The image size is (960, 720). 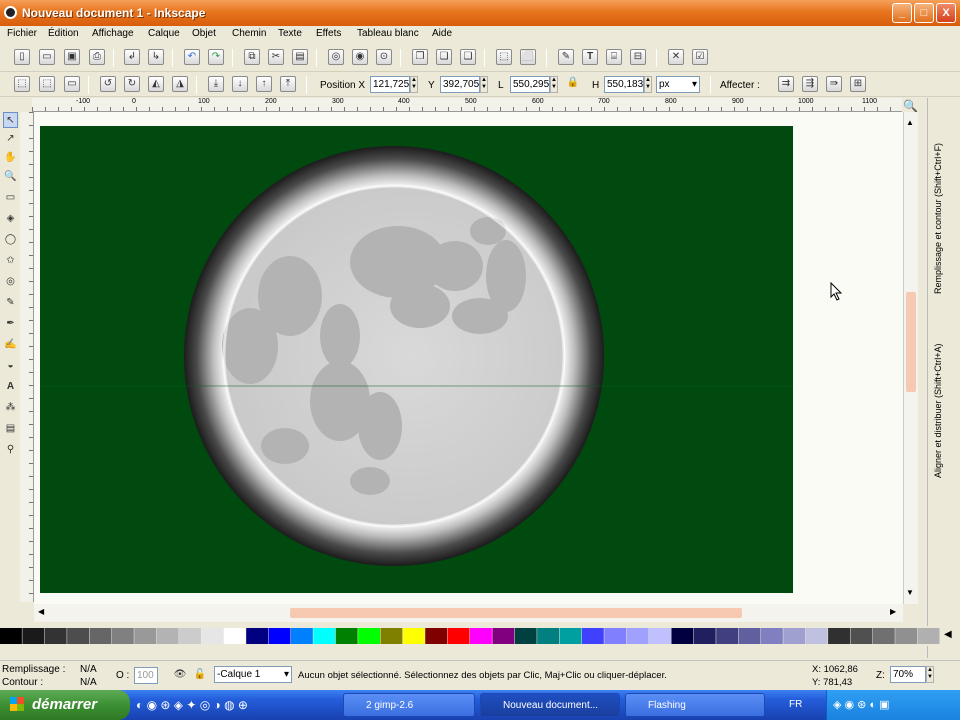 I want to click on task-flashing: Flashing, so click(x=695, y=705).